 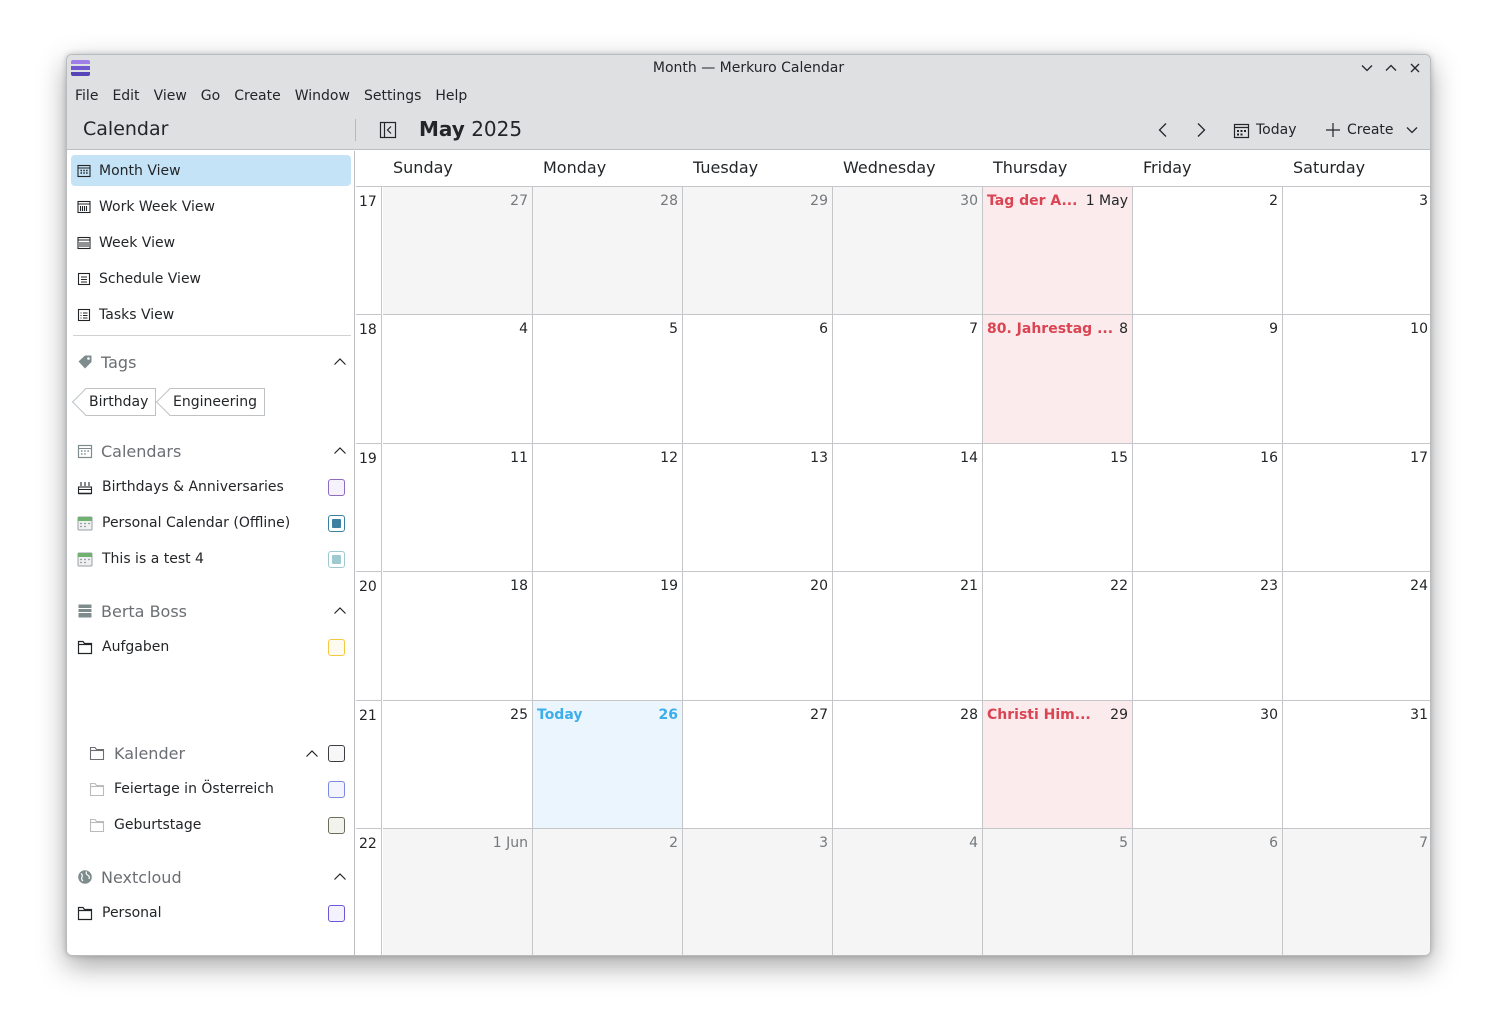 I want to click on today-button: Today, so click(x=1265, y=130).